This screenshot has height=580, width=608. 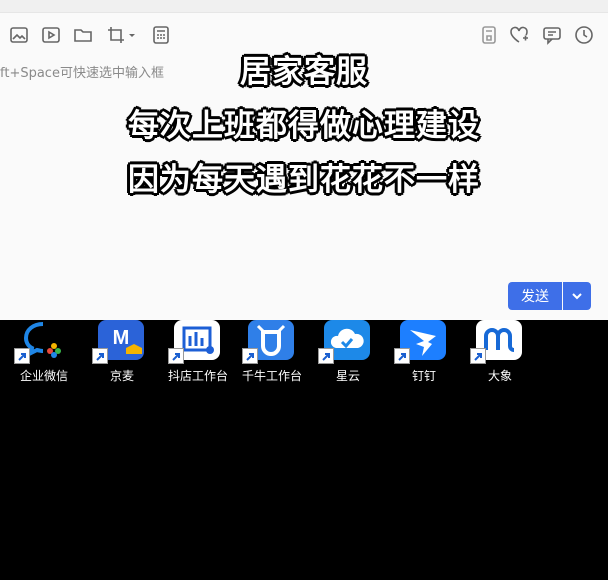 What do you see at coordinates (348, 355) in the screenshot?
I see `desktop-icon-xingyun: 星云` at bounding box center [348, 355].